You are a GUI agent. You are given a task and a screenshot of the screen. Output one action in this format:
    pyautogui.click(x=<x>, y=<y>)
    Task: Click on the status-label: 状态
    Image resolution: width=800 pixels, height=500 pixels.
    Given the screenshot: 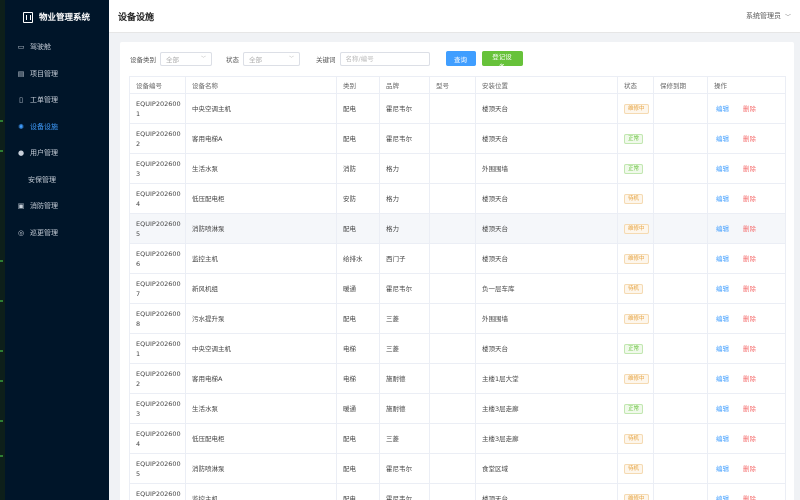 What is the action you would take?
    pyautogui.click(x=232, y=59)
    